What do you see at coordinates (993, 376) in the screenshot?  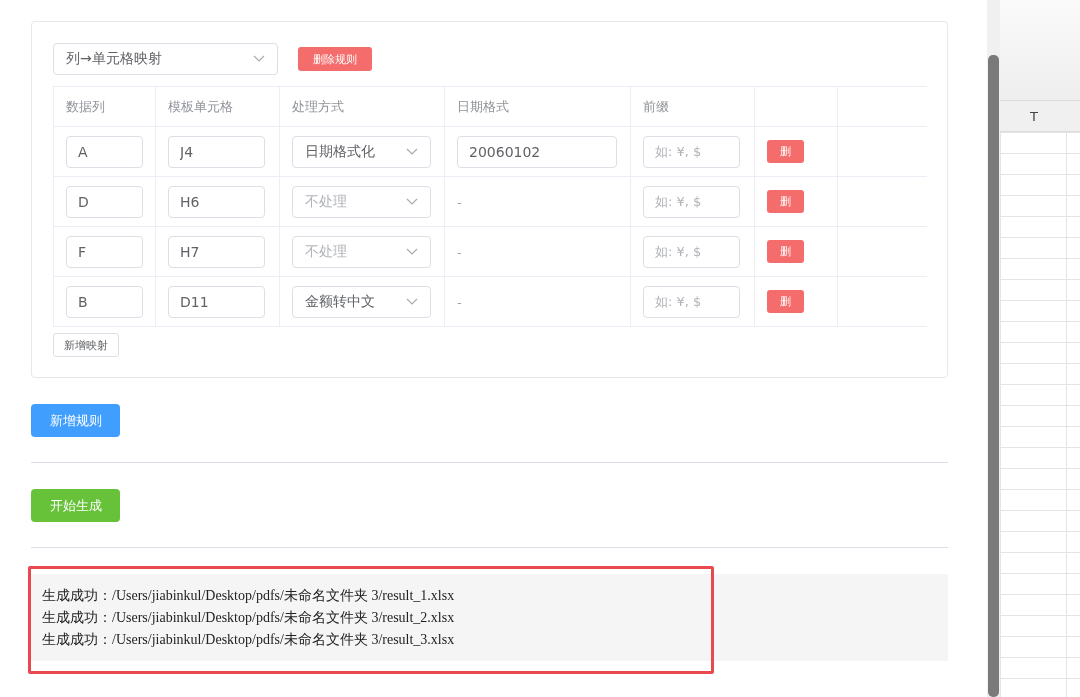 I see `scrollbar-thumb` at bounding box center [993, 376].